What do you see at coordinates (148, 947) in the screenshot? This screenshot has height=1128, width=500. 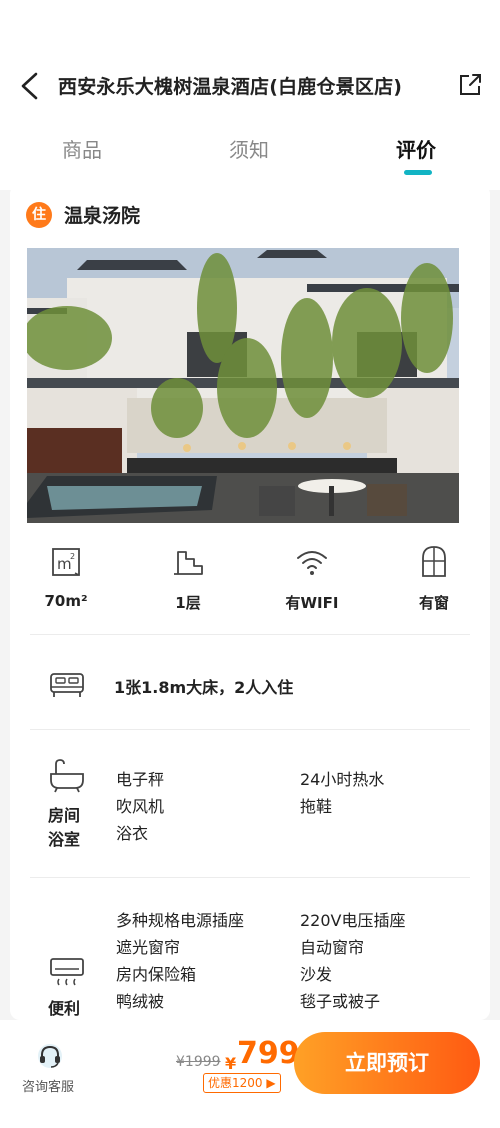 I see `amenity-item: 遮光窗帘` at bounding box center [148, 947].